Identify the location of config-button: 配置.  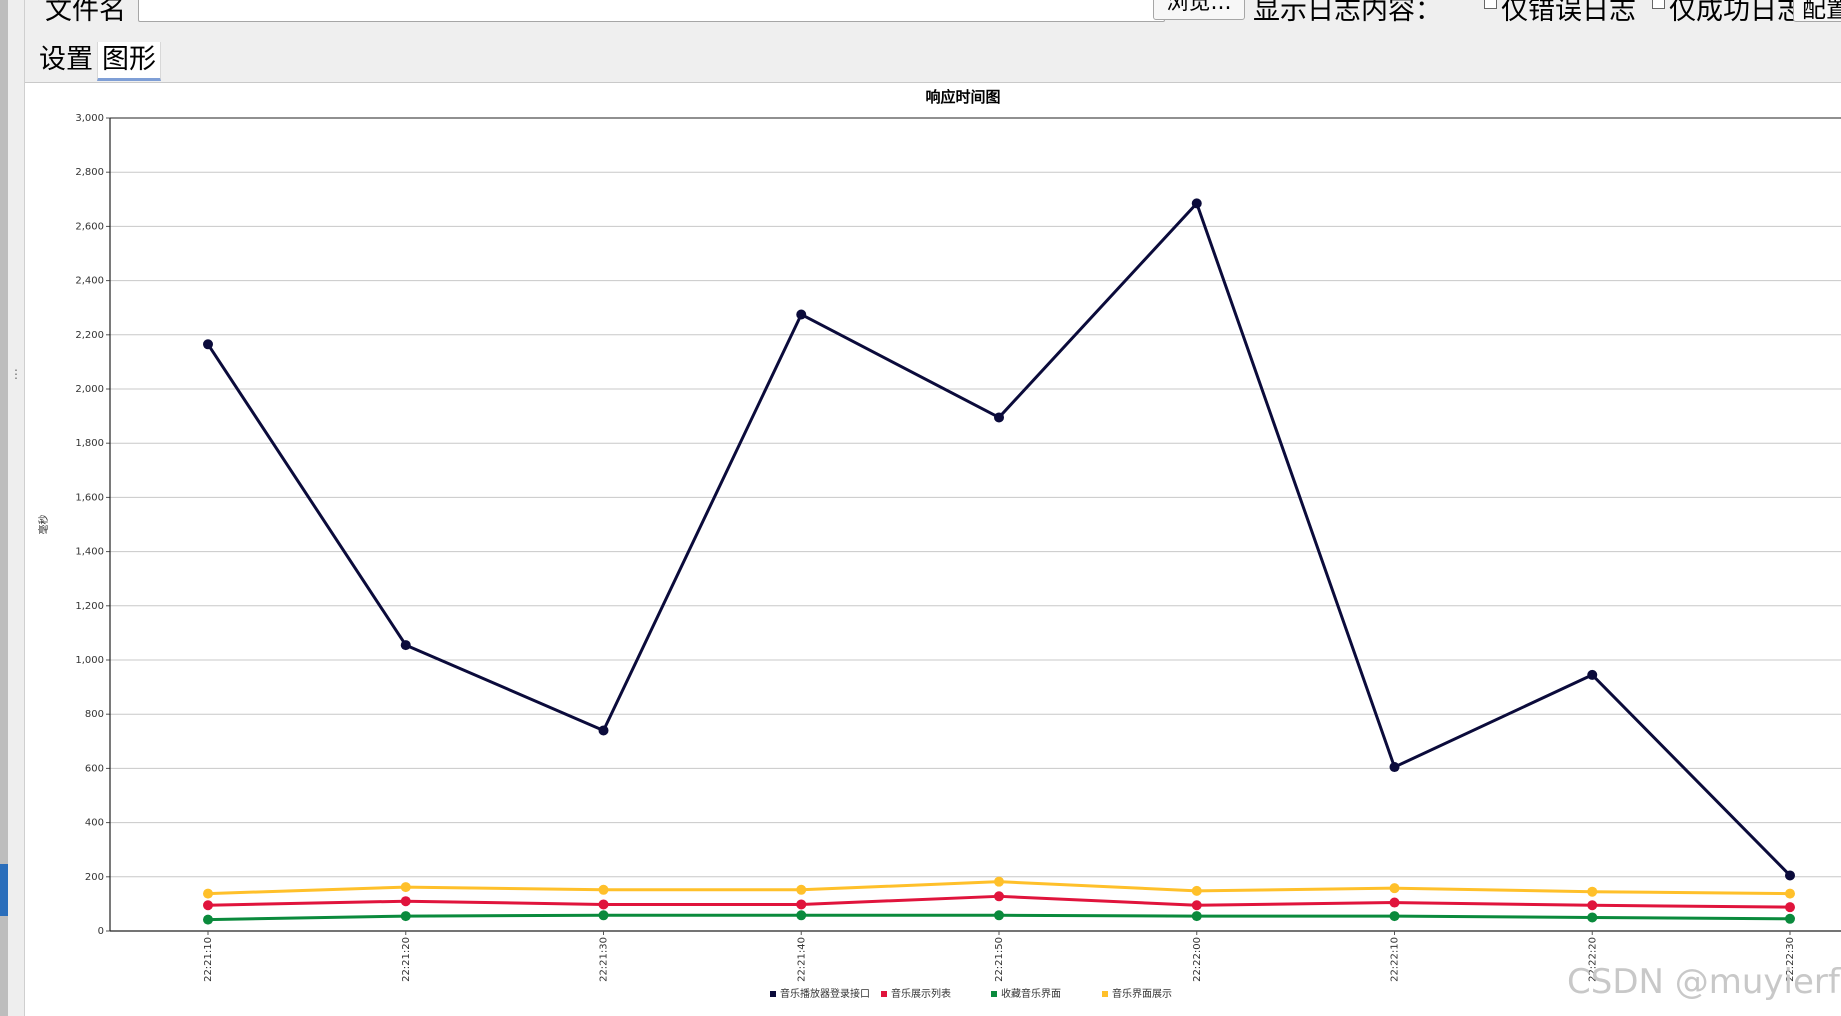
(1817, 11).